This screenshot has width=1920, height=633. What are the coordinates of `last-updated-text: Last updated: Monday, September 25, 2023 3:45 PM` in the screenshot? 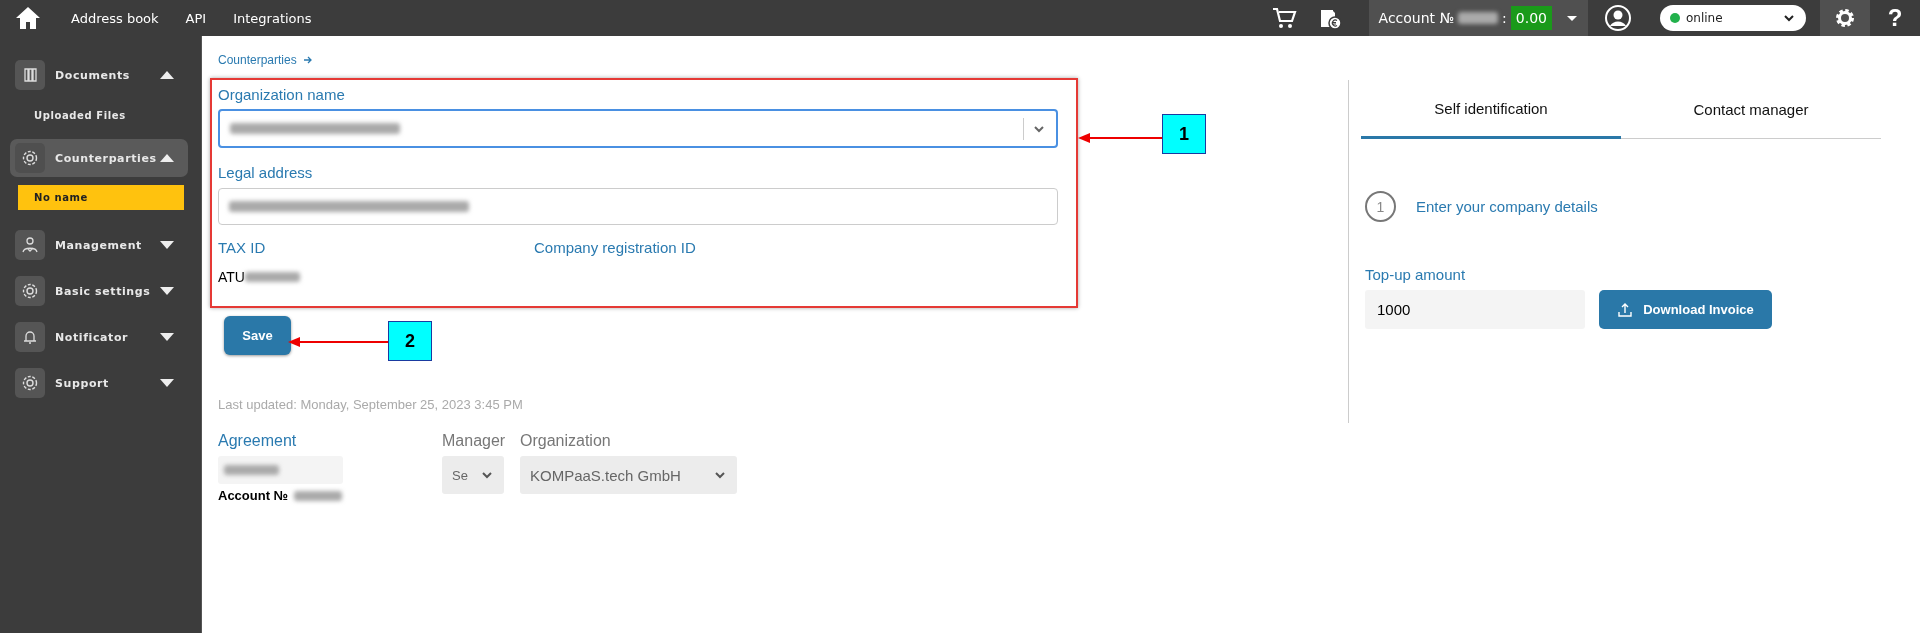 It's located at (371, 404).